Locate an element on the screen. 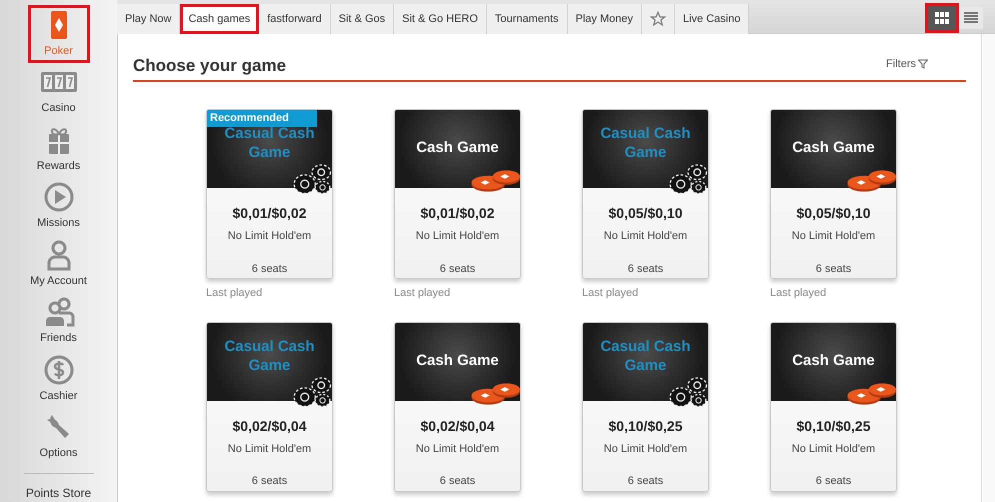 The height and width of the screenshot is (502, 995). points-store-link: Points Store is located at coordinates (59, 493).